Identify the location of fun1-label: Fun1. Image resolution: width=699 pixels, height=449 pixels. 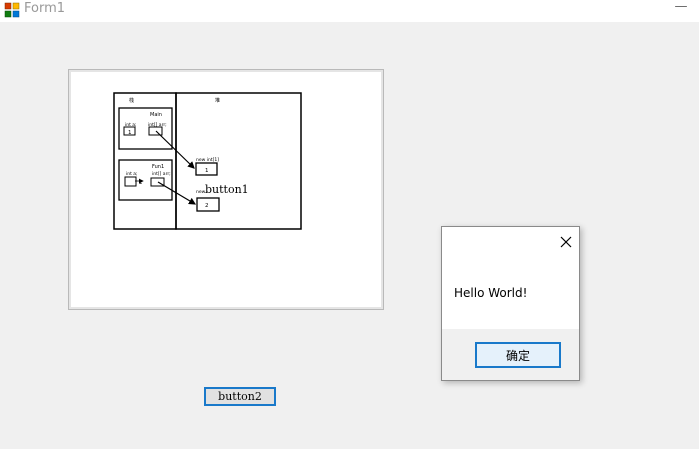
(158, 167).